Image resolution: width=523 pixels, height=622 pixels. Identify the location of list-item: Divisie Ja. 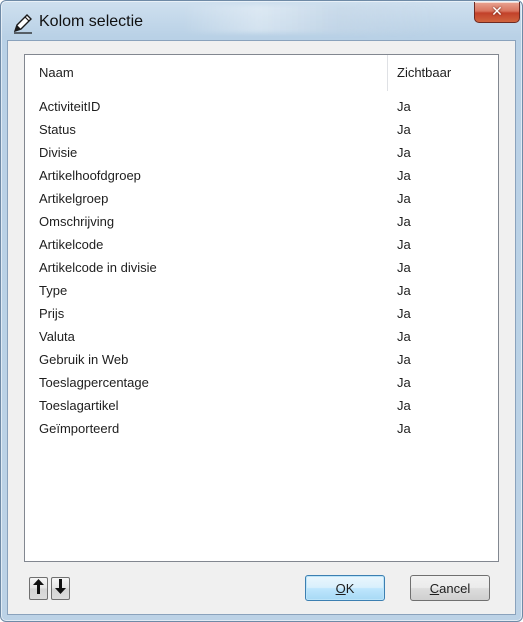
(261, 153).